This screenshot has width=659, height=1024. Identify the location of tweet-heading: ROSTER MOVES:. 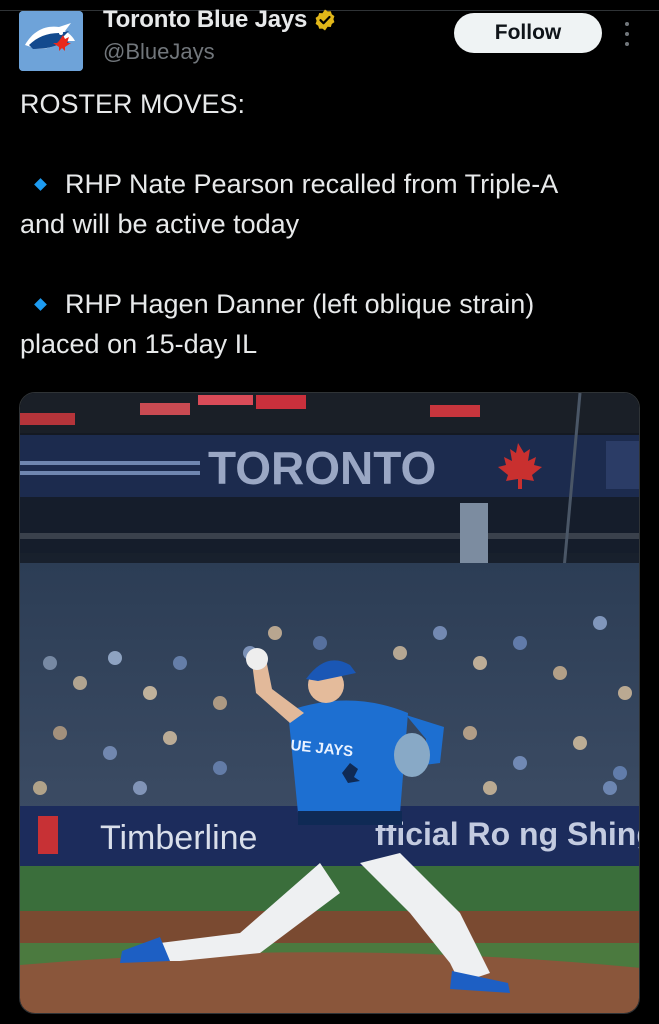
(133, 104).